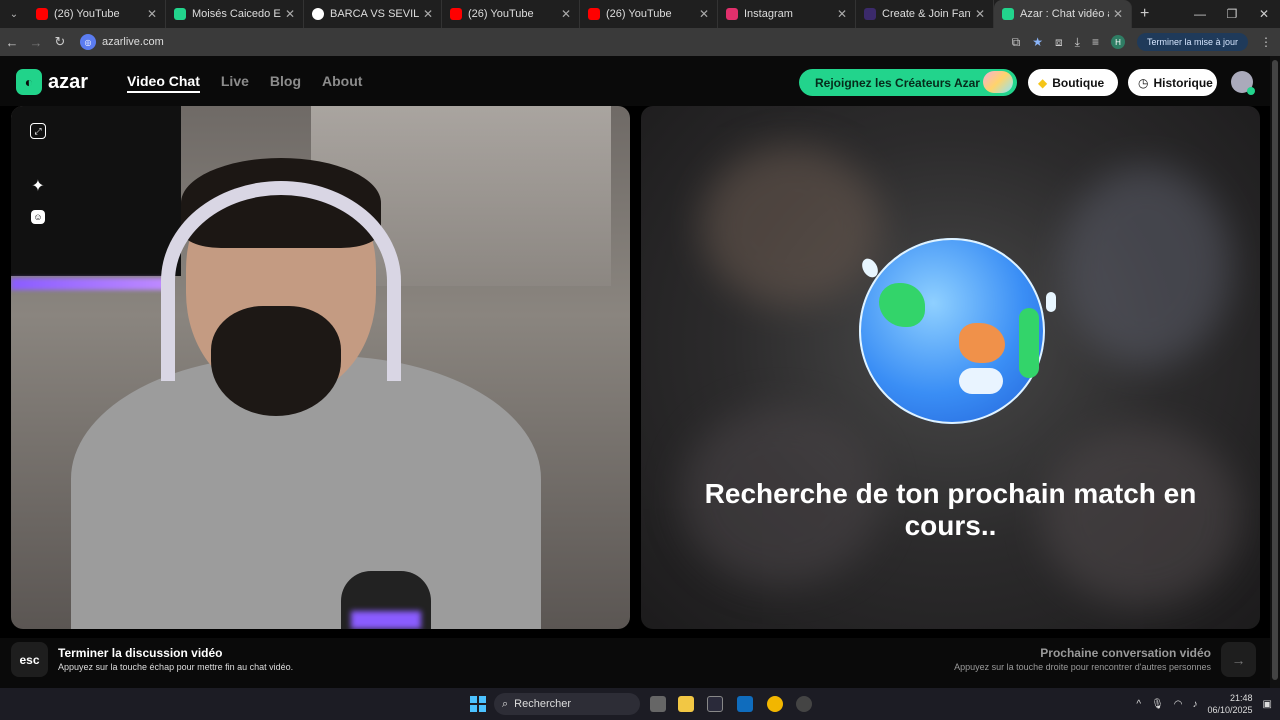 The height and width of the screenshot is (720, 1280). What do you see at coordinates (235, 83) in the screenshot?
I see `nav-live: Live` at bounding box center [235, 83].